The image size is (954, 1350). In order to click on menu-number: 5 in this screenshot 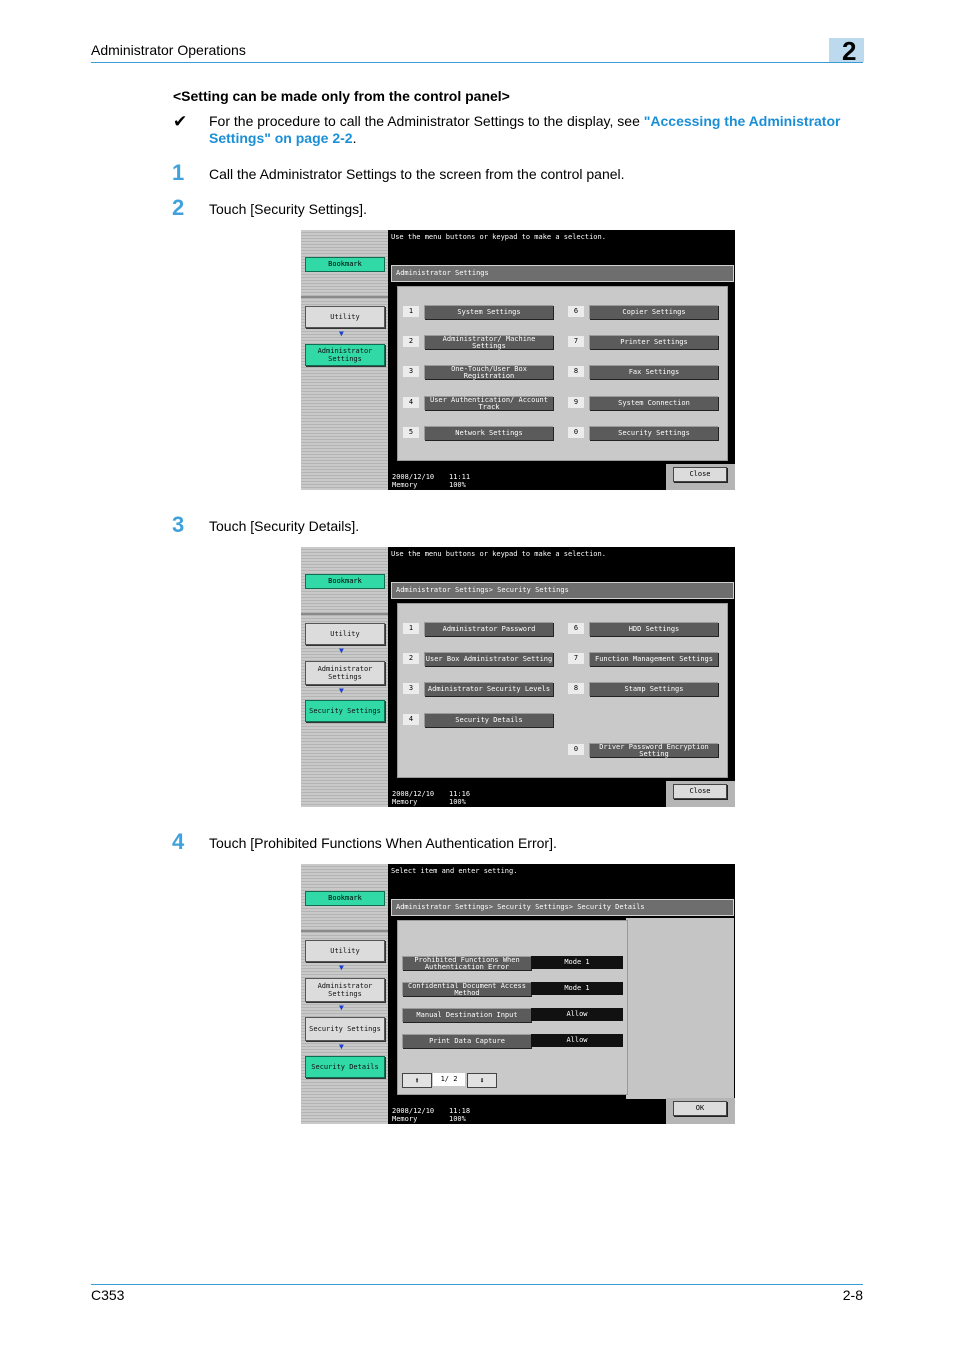, I will do `click(411, 432)`.